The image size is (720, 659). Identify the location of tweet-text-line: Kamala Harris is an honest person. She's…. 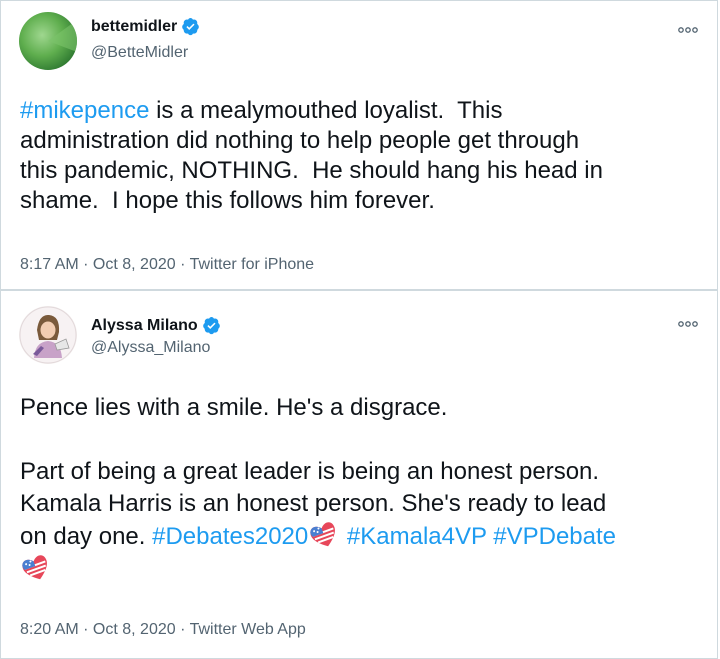
(313, 503).